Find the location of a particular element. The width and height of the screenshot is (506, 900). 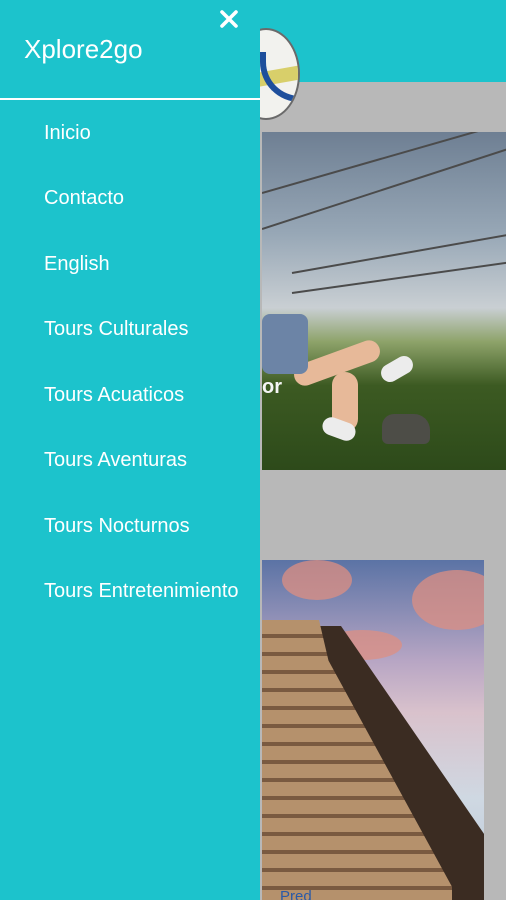

drawer-title: Xplore2go is located at coordinates (83, 49).